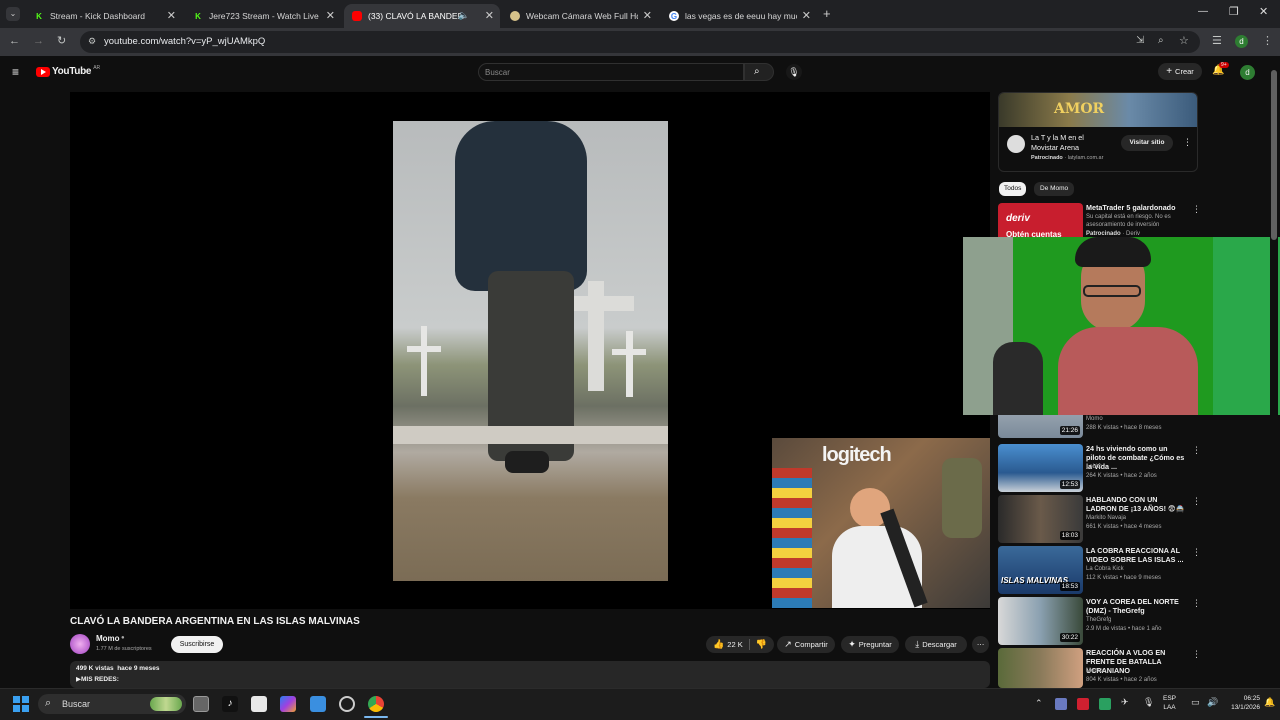  I want to click on video-title: HABLANDO CON UN LADRON DE ¡13 AÑOS! 😨🚔, so click(1135, 504).